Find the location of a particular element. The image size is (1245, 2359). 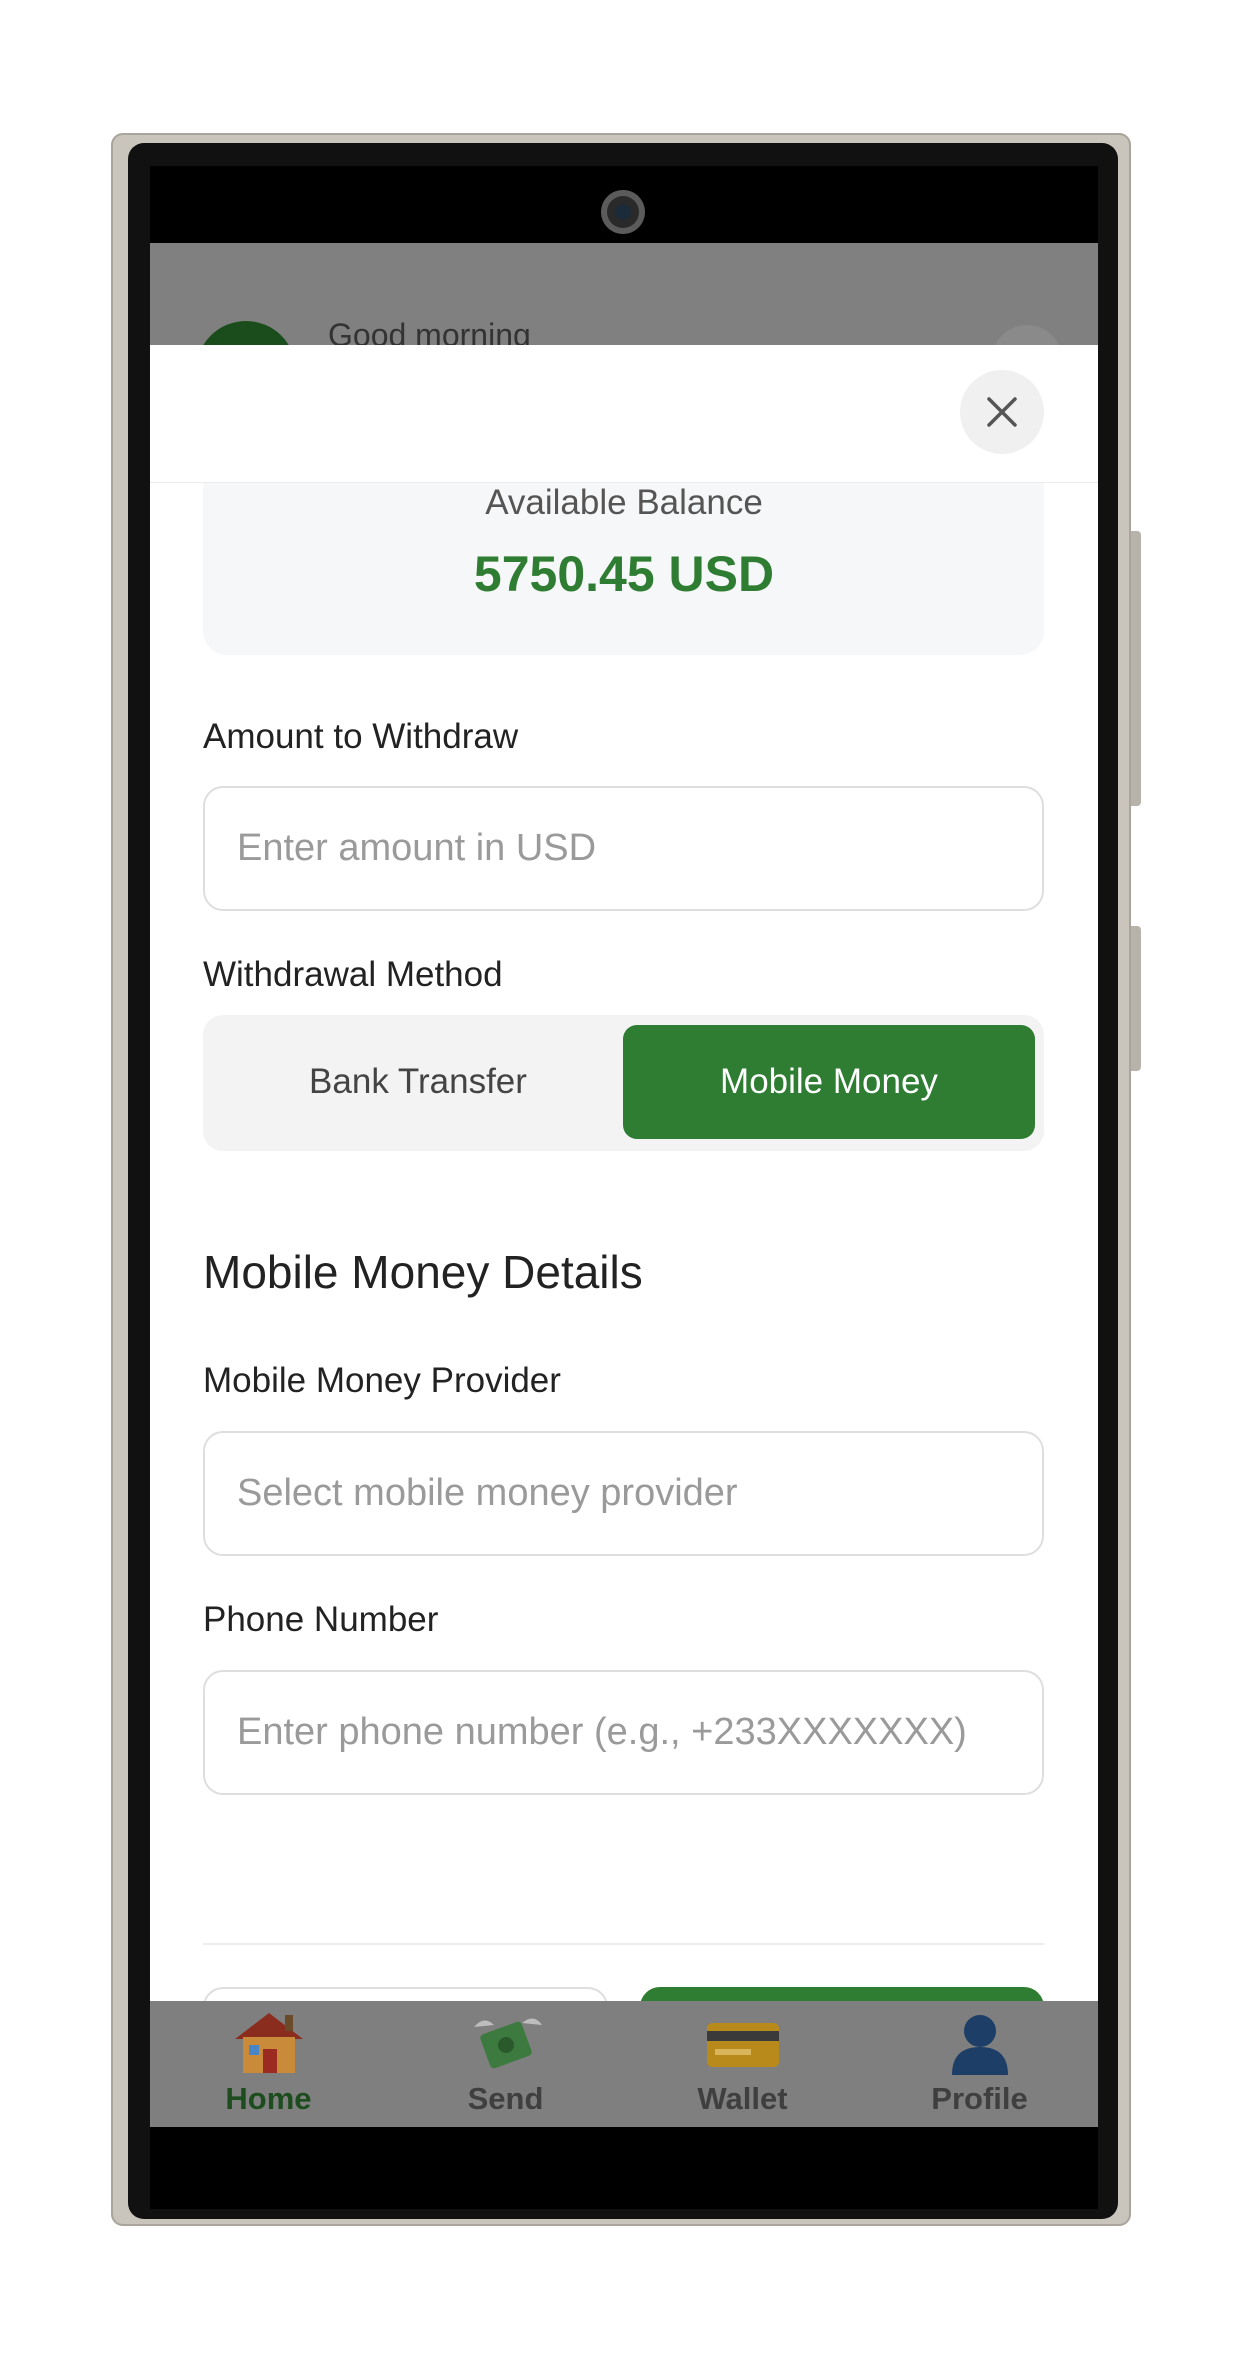

nav-label-send: Send is located at coordinates (505, 2098).